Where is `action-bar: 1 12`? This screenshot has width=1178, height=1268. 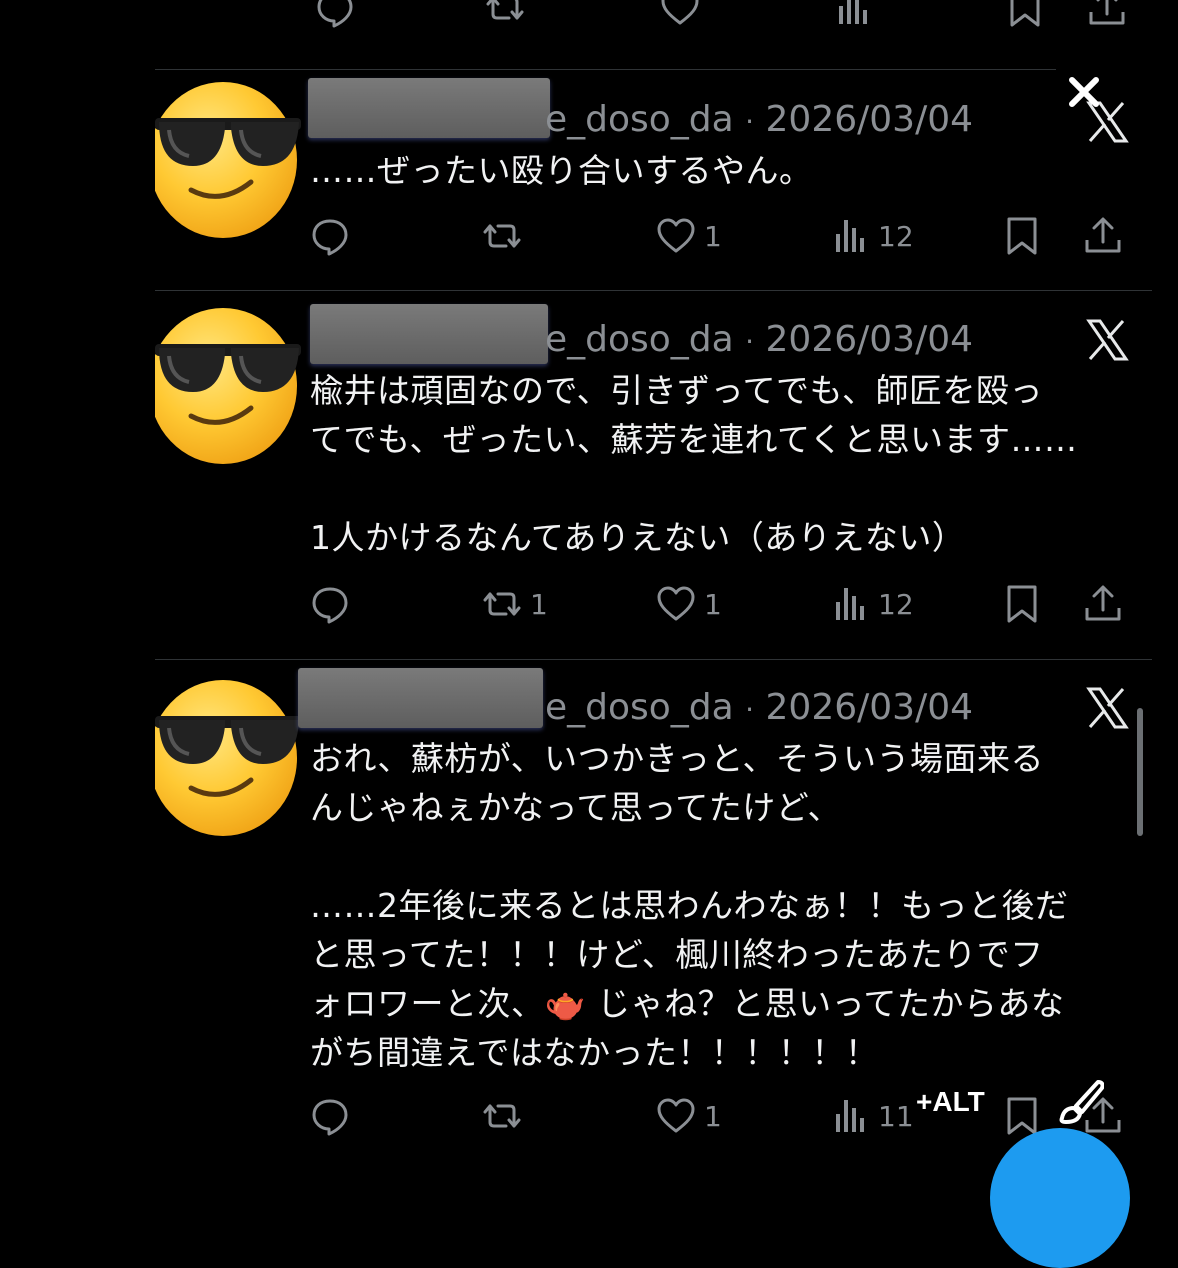 action-bar: 1 12 is located at coordinates (720, 236).